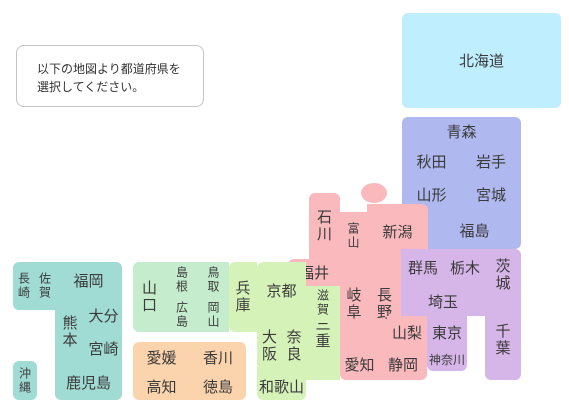 The width and height of the screenshot is (569, 410). I want to click on pref-fukuoka-label: 福岡, so click(88, 281).